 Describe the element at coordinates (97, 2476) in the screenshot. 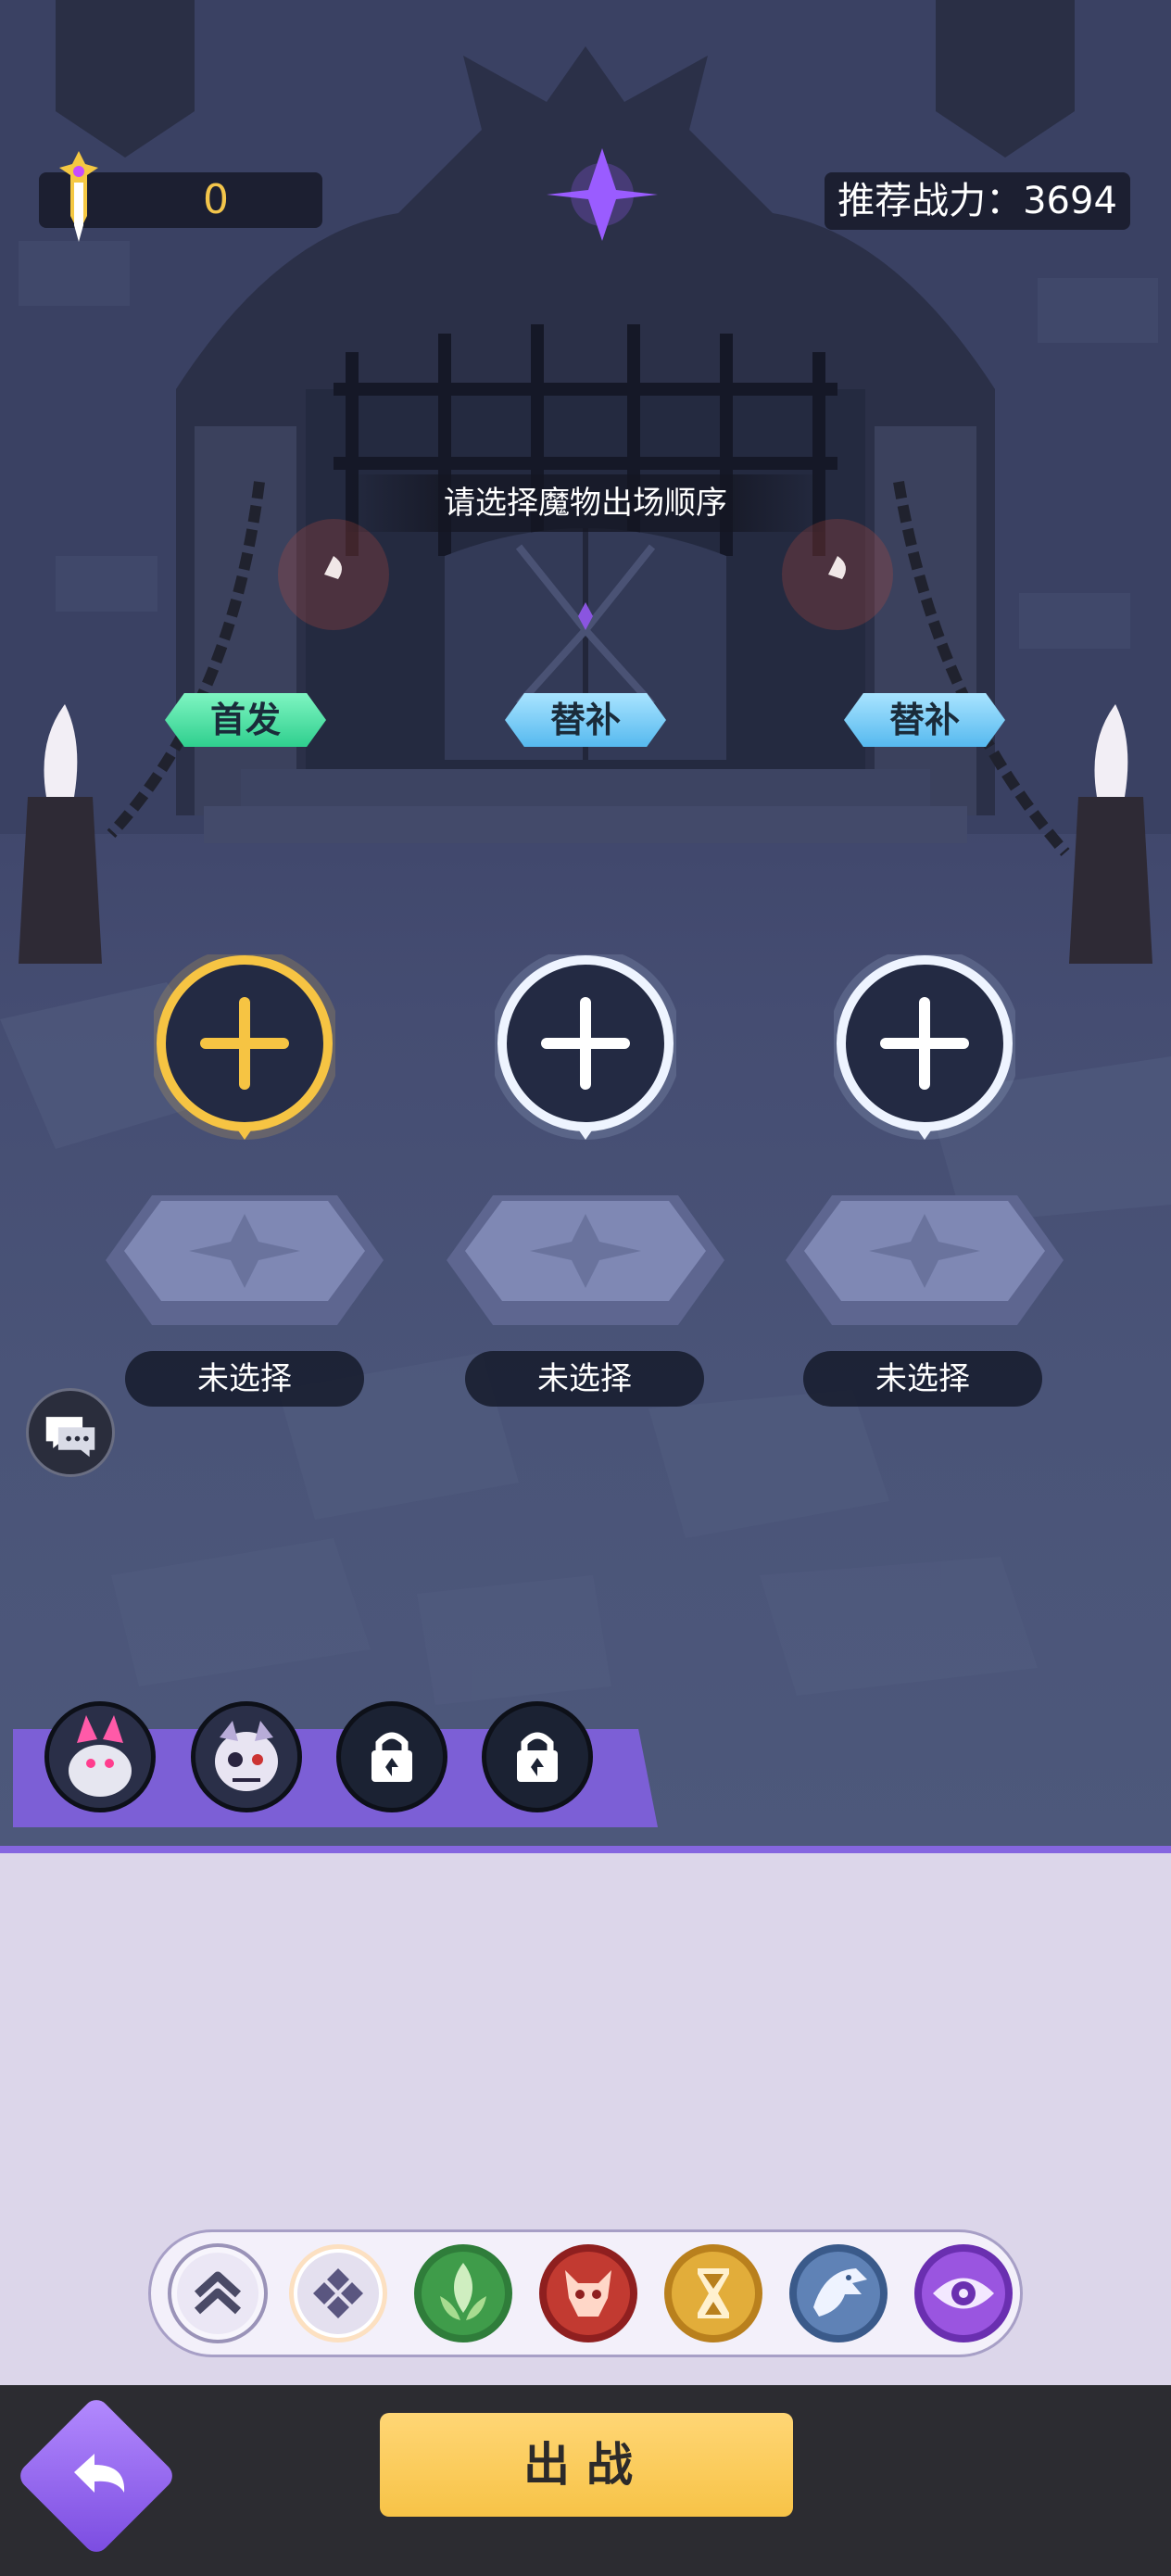

I see `back-arrow-icon` at that location.